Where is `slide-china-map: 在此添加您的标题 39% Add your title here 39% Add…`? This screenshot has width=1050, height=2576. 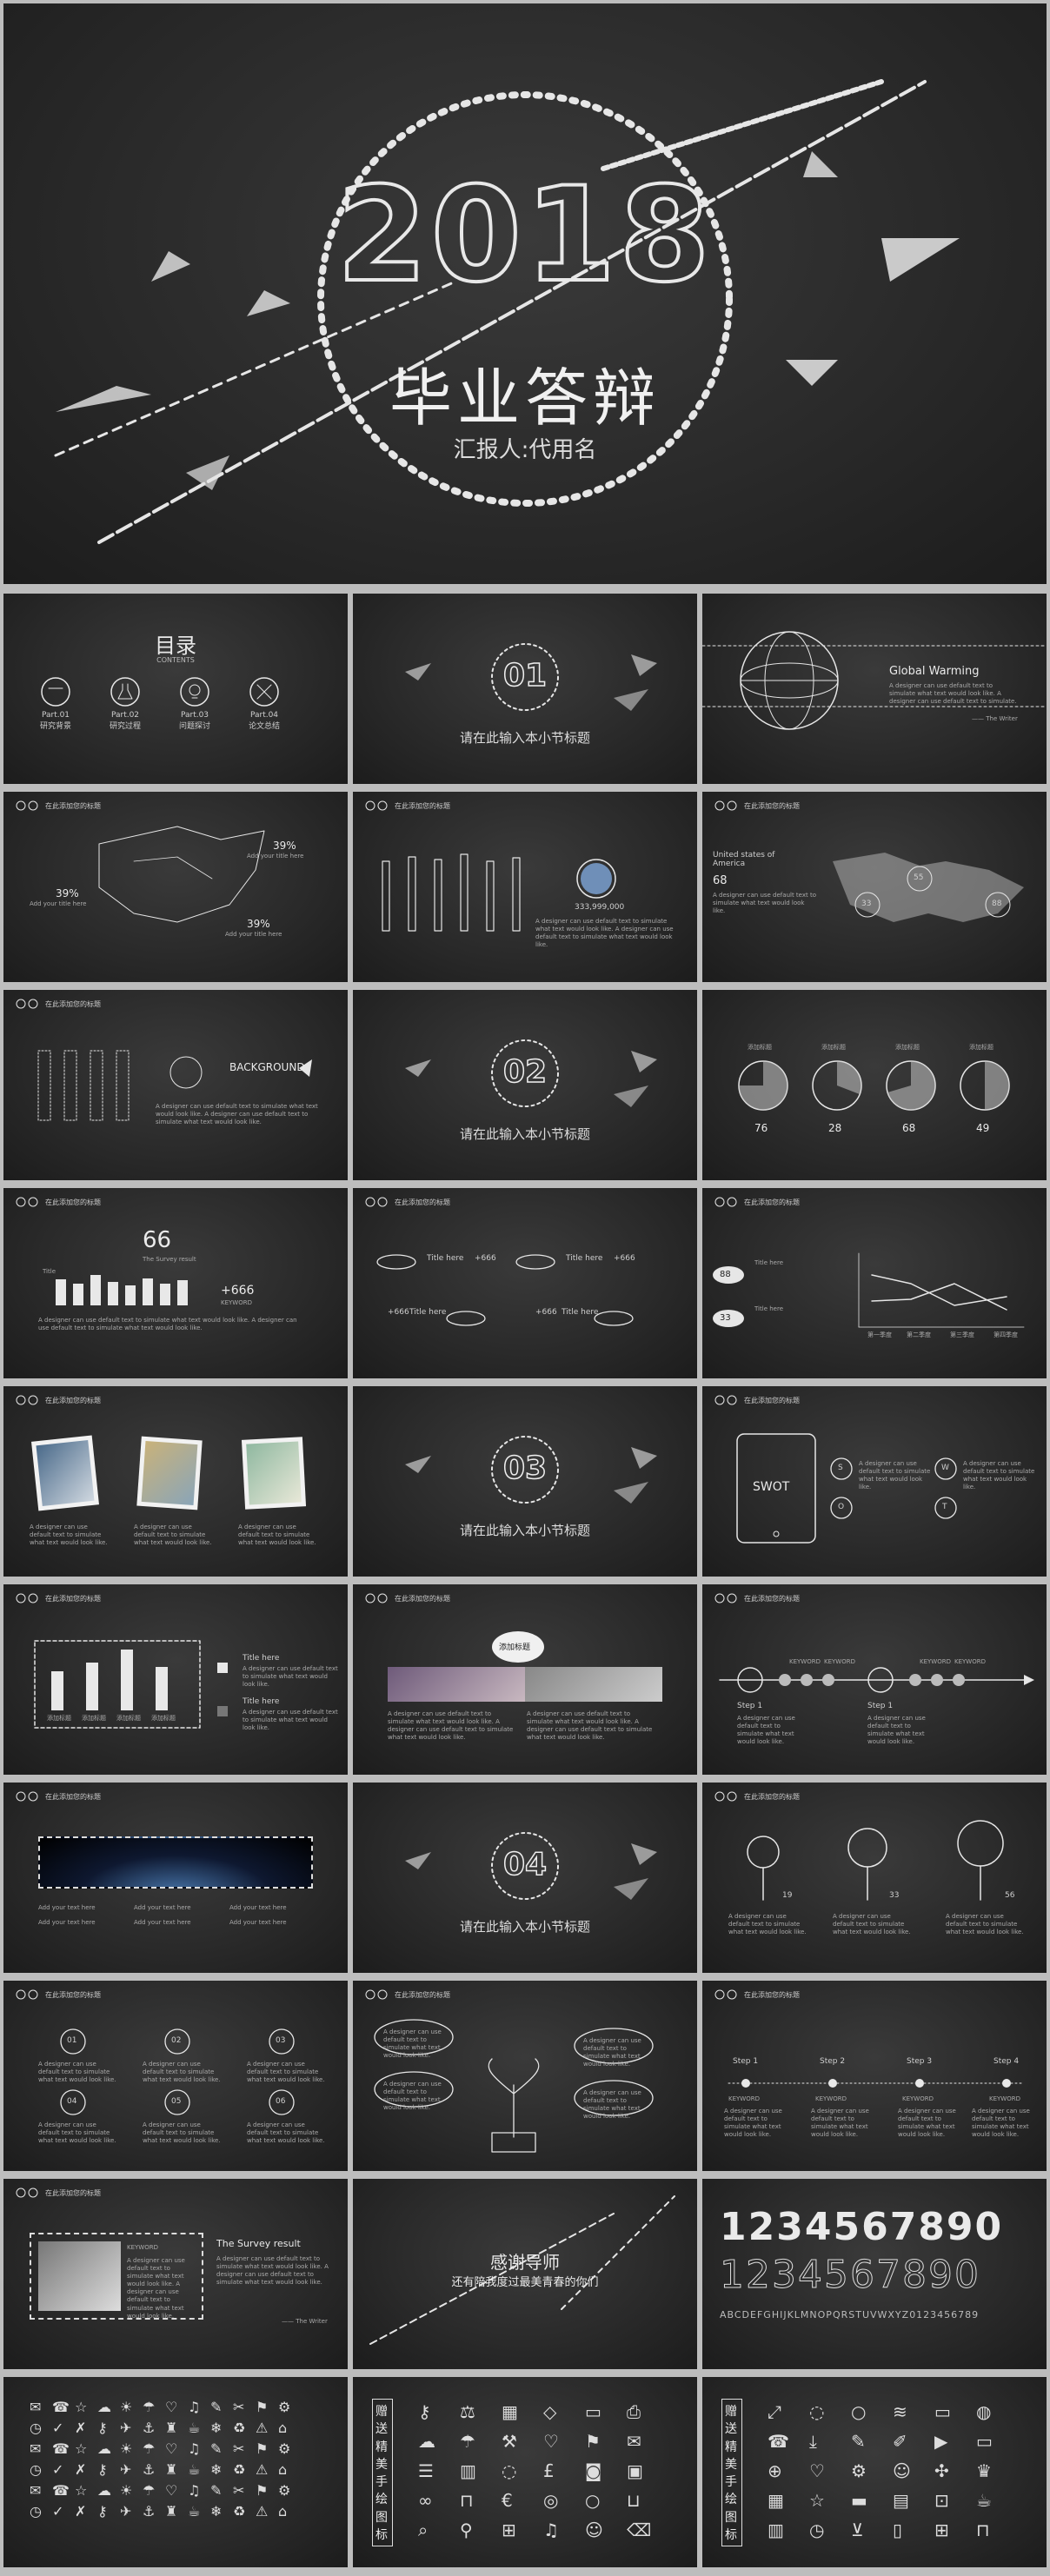
slide-china-map: 在此添加您的标题 39% Add your title here 39% Add… is located at coordinates (176, 887).